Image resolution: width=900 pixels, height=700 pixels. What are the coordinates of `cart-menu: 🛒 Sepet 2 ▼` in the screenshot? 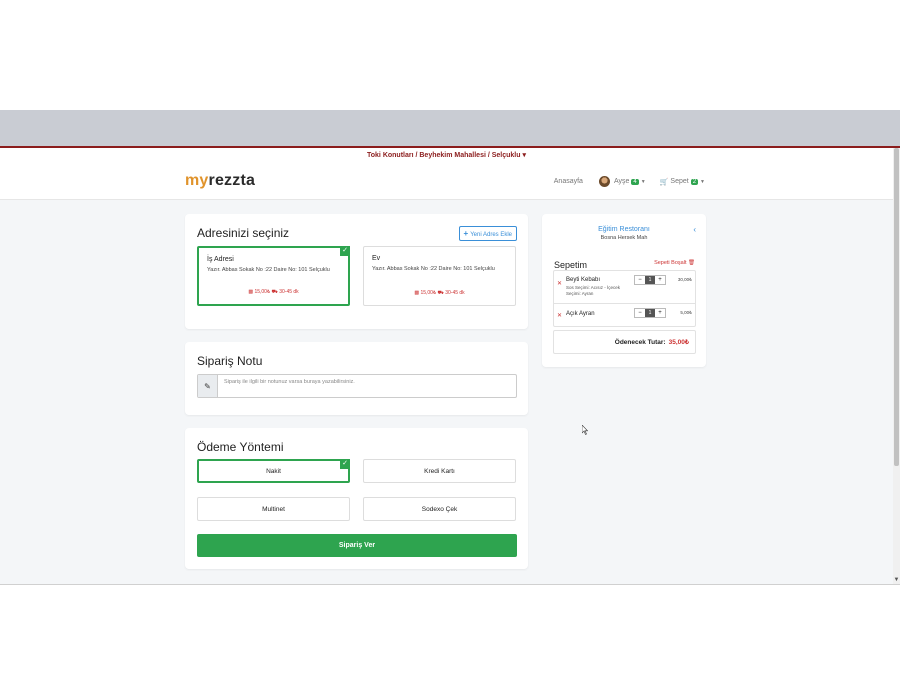 It's located at (682, 182).